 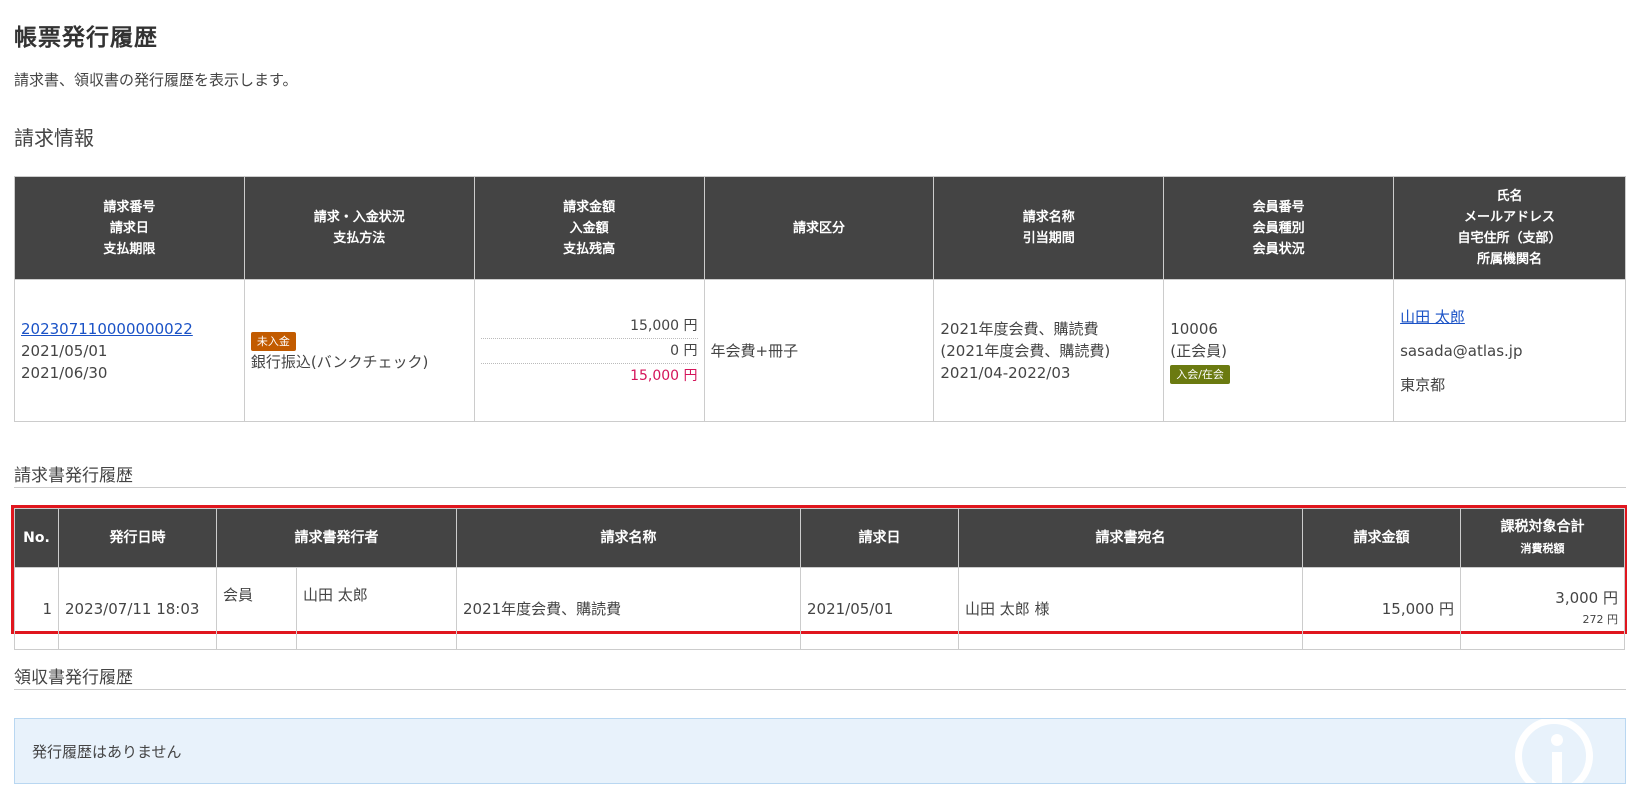 What do you see at coordinates (1542, 538) in the screenshot?
I see `header-taxable-total: 課税対象合計 消費税額` at bounding box center [1542, 538].